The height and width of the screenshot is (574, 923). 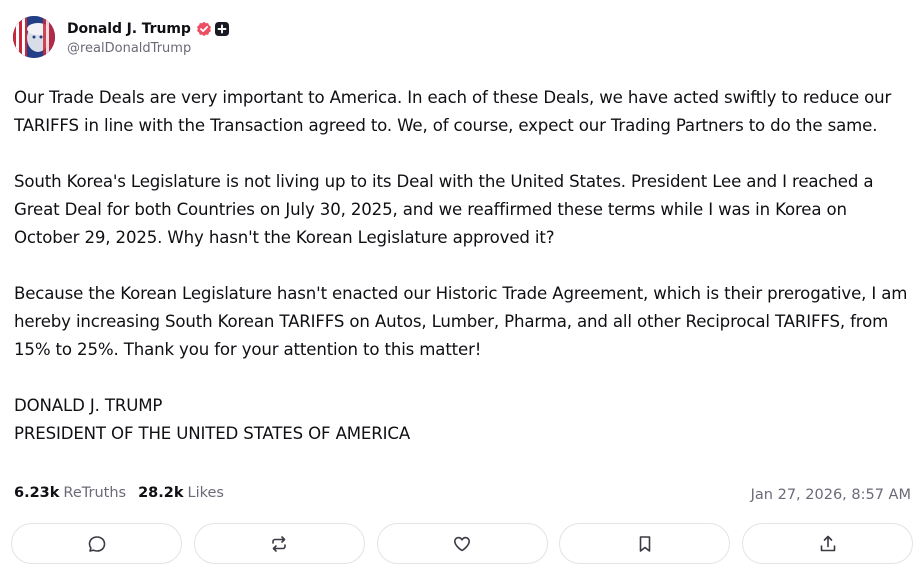 I want to click on reply-button, so click(x=96, y=543).